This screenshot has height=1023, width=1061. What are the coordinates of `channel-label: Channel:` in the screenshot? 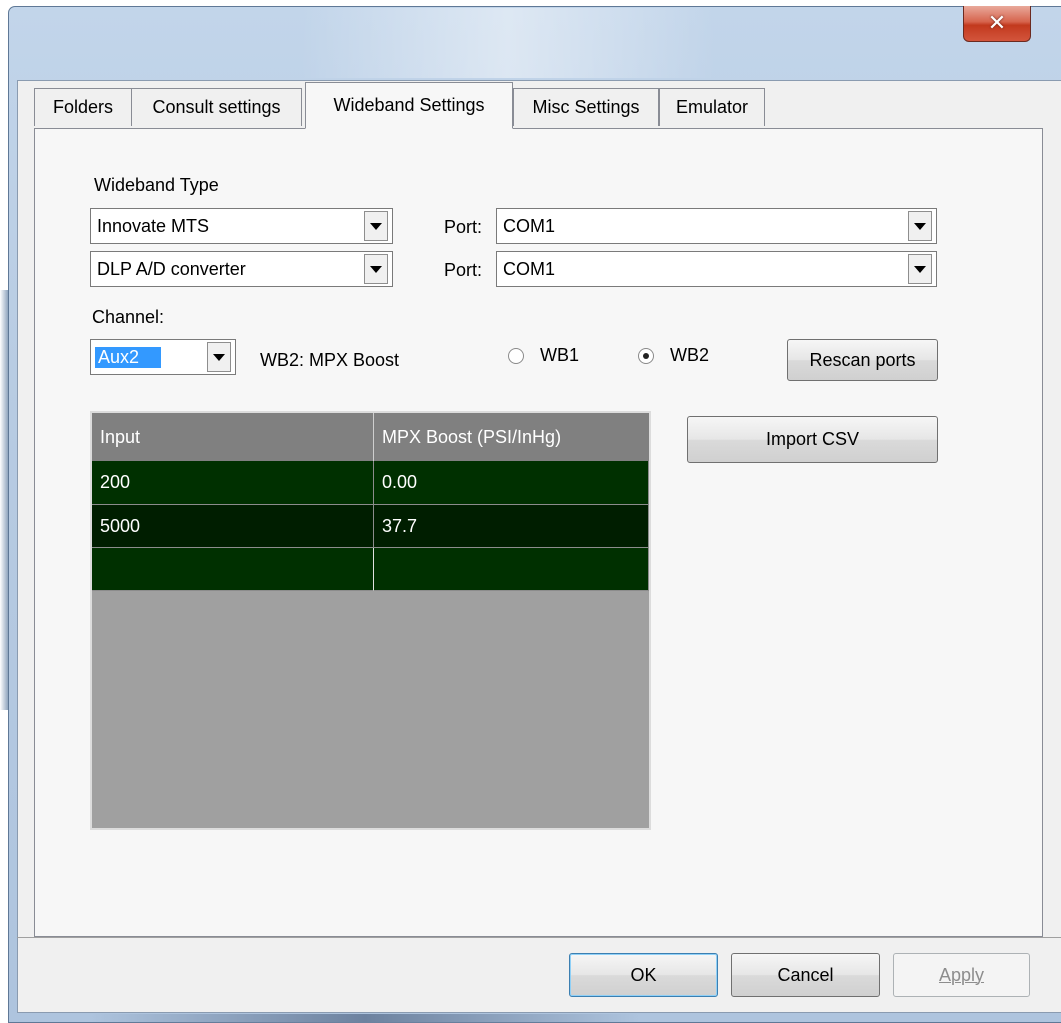 It's located at (128, 317).